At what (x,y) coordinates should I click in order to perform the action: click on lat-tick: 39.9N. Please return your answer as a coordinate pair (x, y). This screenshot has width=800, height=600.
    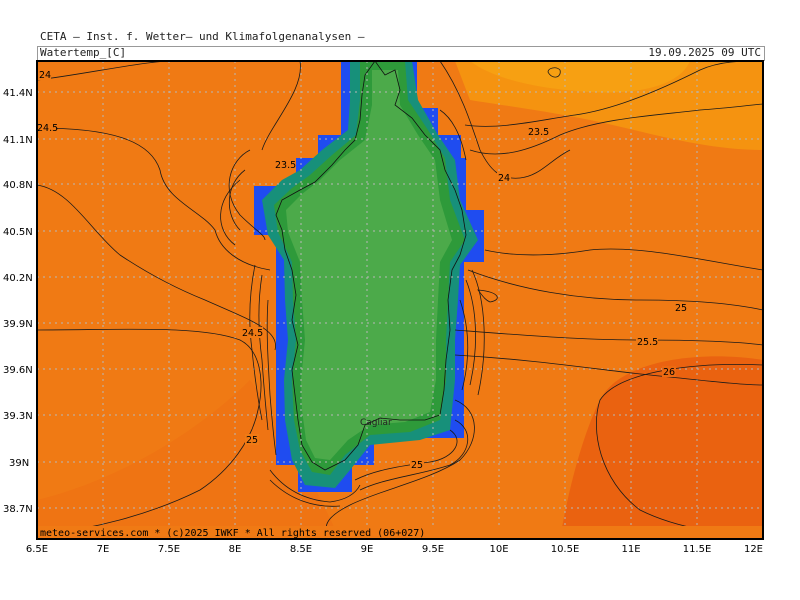
    Looking at the image, I should click on (18, 324).